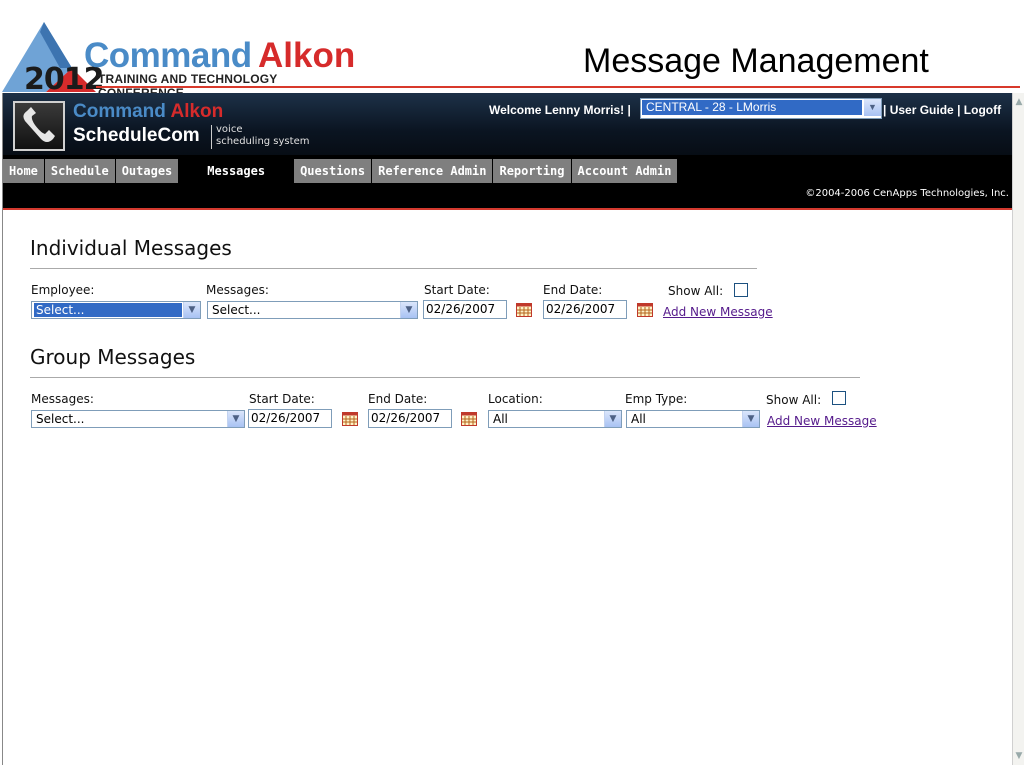 Image resolution: width=1024 pixels, height=768 pixels. I want to click on brand-tagline-2: scheduling system, so click(263, 141).